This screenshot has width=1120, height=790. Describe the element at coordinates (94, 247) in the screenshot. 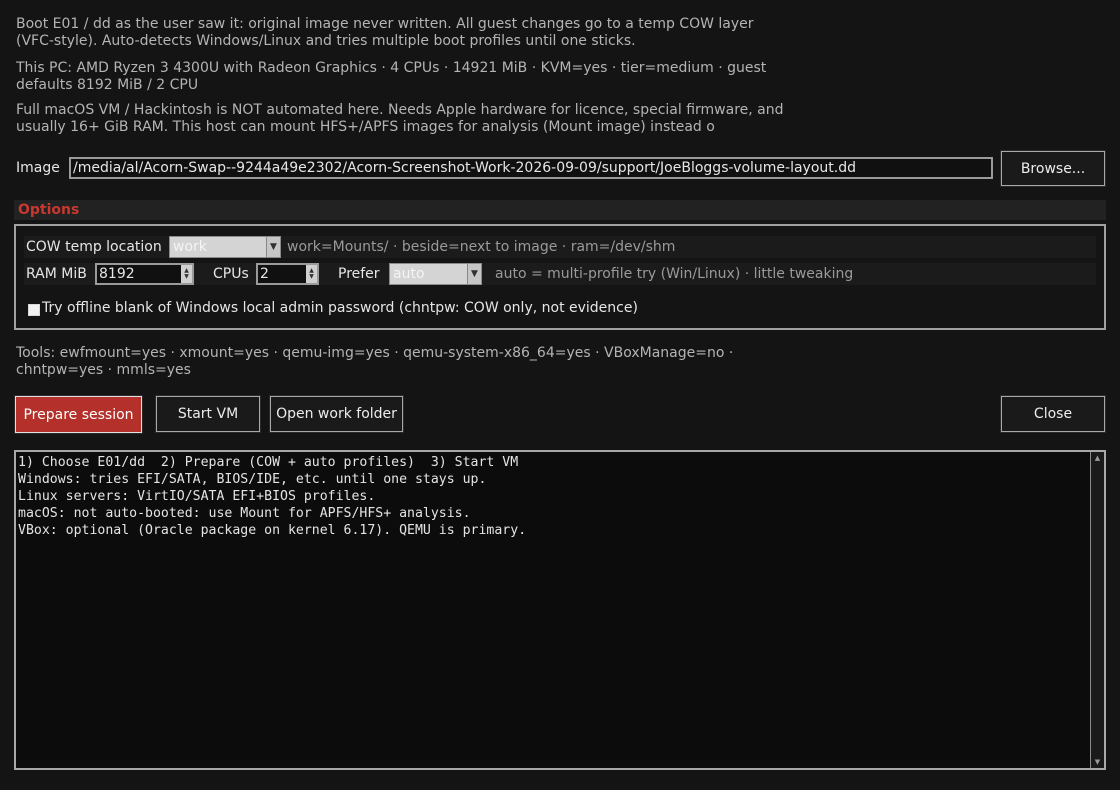

I see `cow-location-label: COW temp location` at that location.